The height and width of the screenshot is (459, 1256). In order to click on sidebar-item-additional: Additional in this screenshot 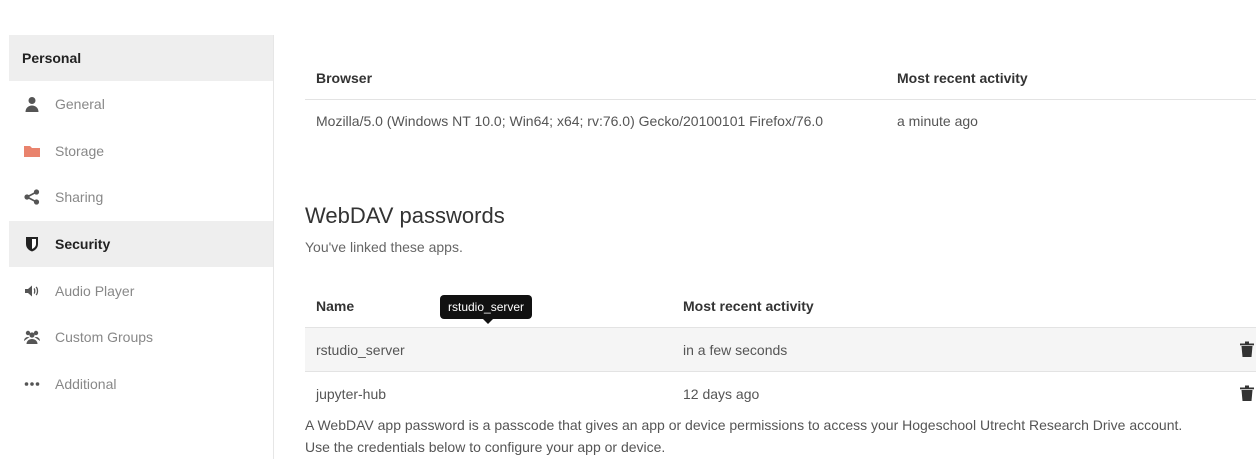, I will do `click(141, 384)`.